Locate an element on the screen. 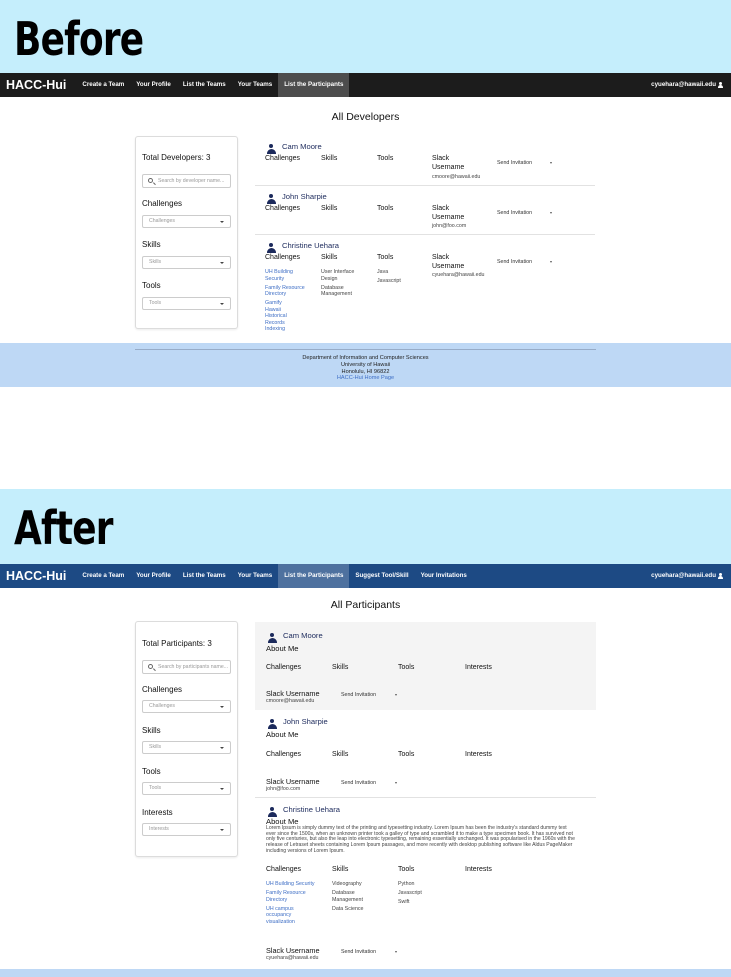 Image resolution: width=731 pixels, height=977 pixels. skill-item: Data Science is located at coordinates (348, 908).